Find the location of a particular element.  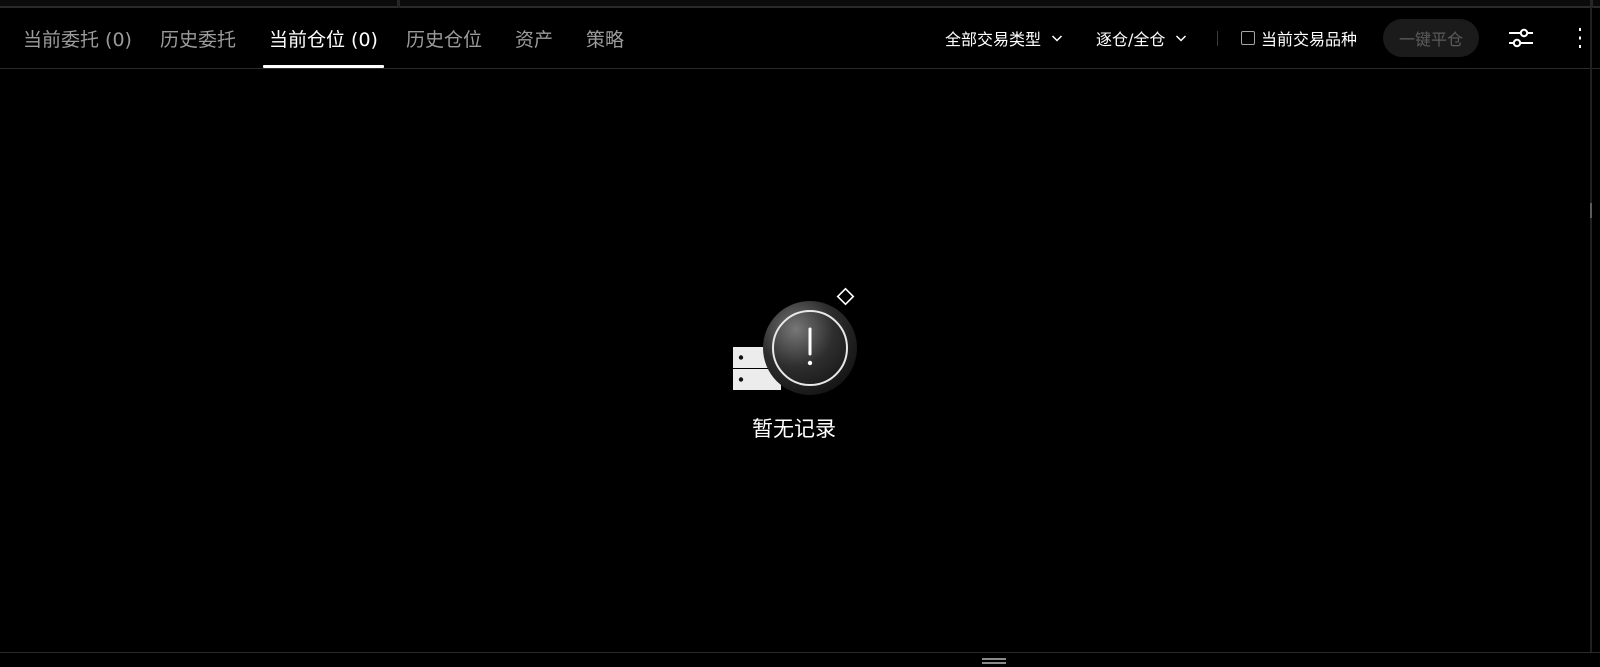

separator is located at coordinates (1217, 38).